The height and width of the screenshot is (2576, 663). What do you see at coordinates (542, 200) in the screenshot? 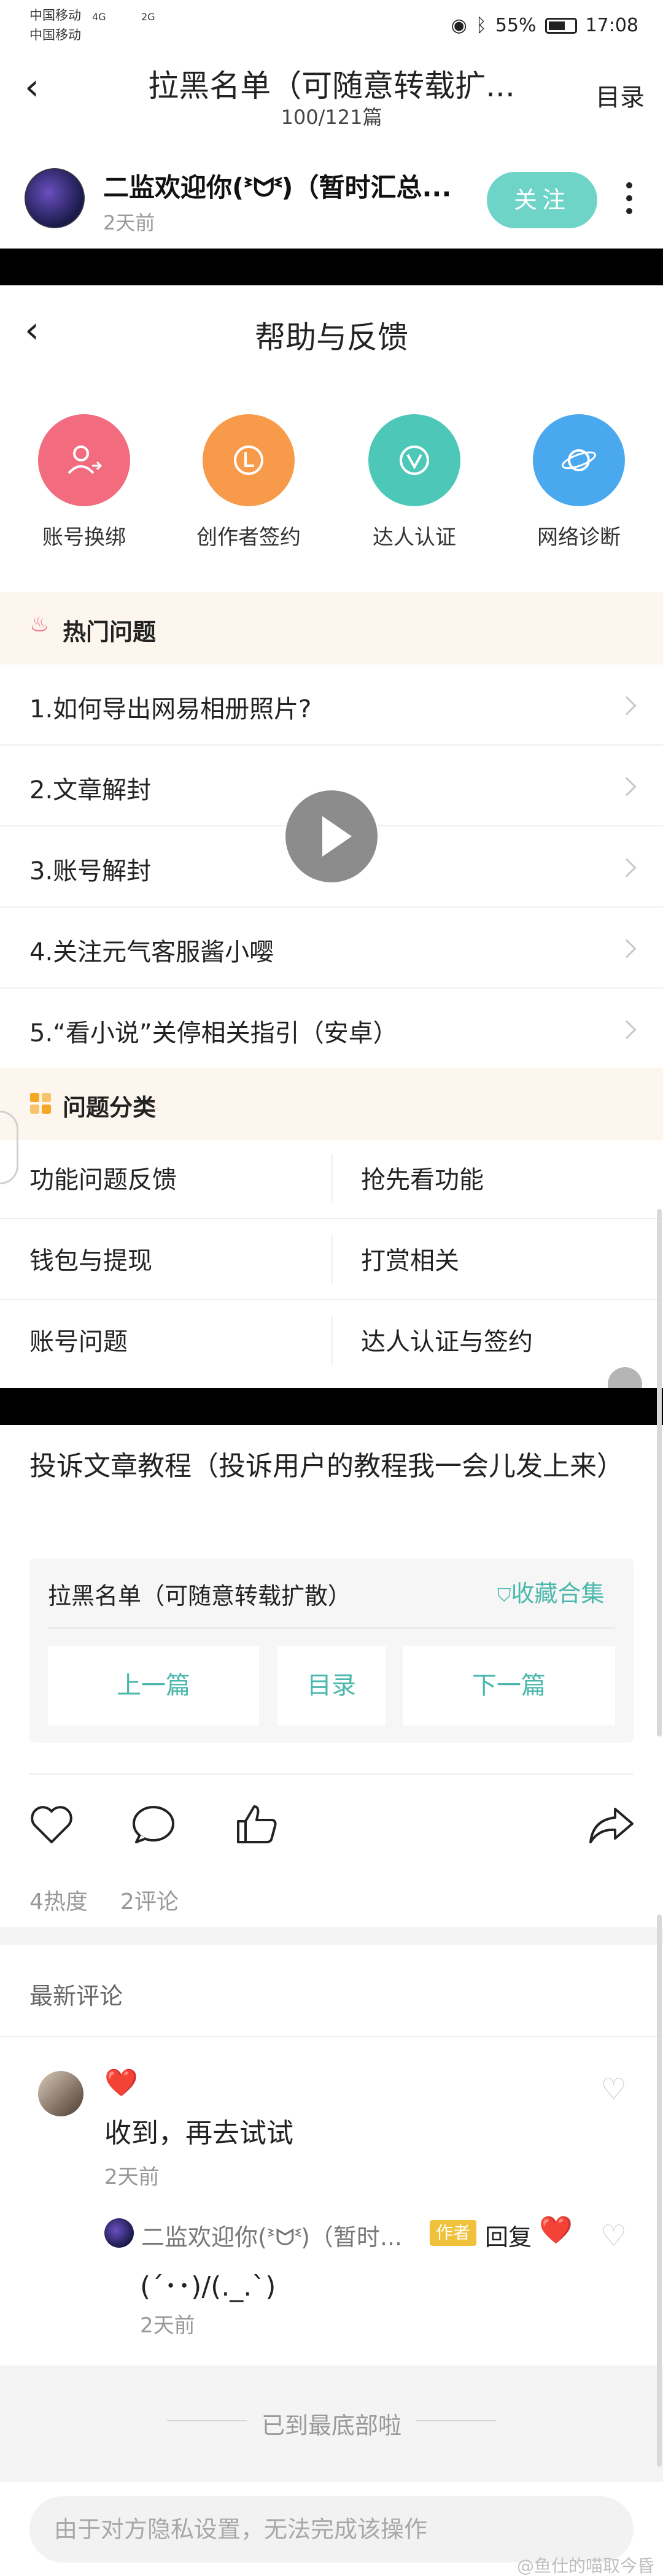
I see `follow-button: 关注` at bounding box center [542, 200].